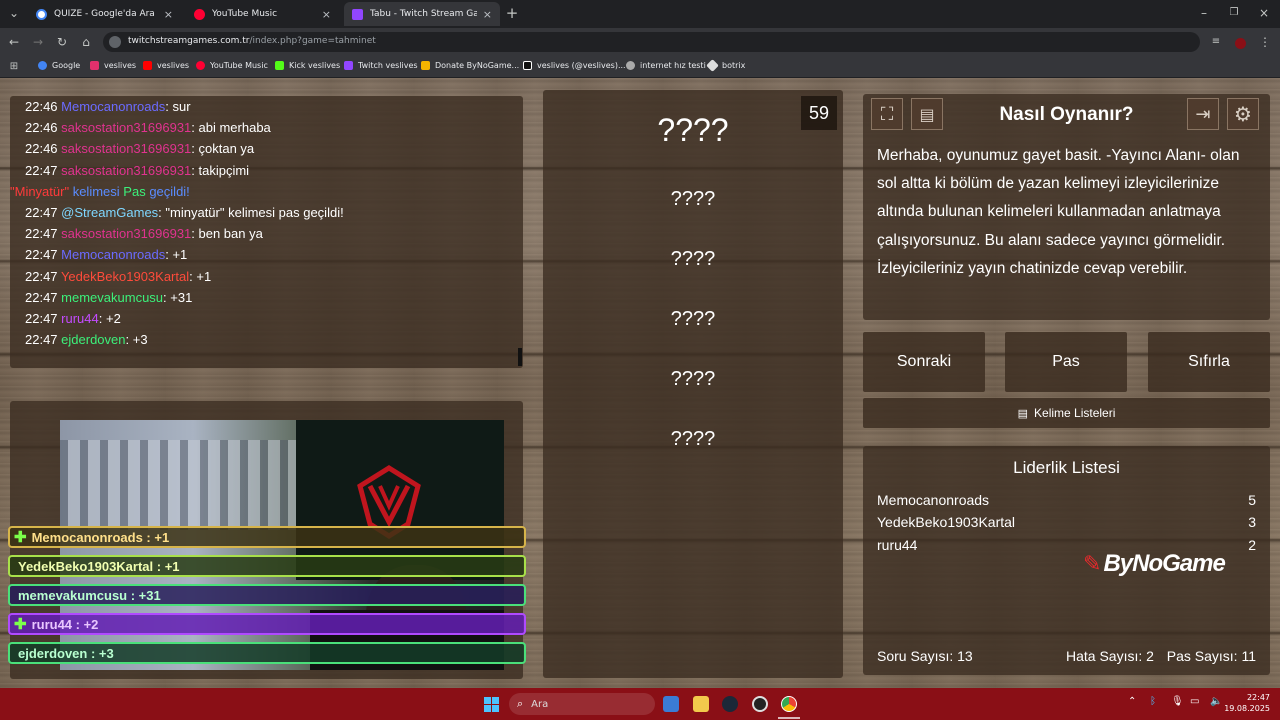 The width and height of the screenshot is (1280, 720). Describe the element at coordinates (1132, 701) in the screenshot. I see `tray-overflow-icon: ⌃` at that location.